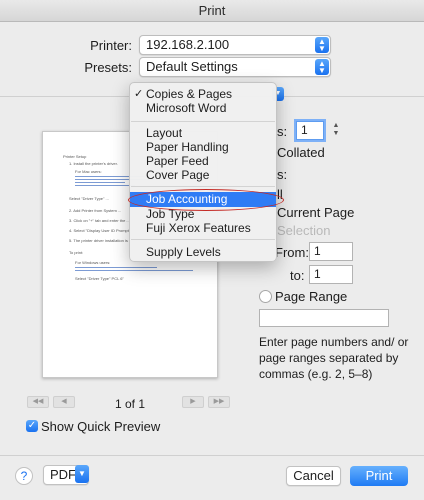  I want to click on printer-popup: 192.168.2.100 ▲ ▼, so click(235, 45).